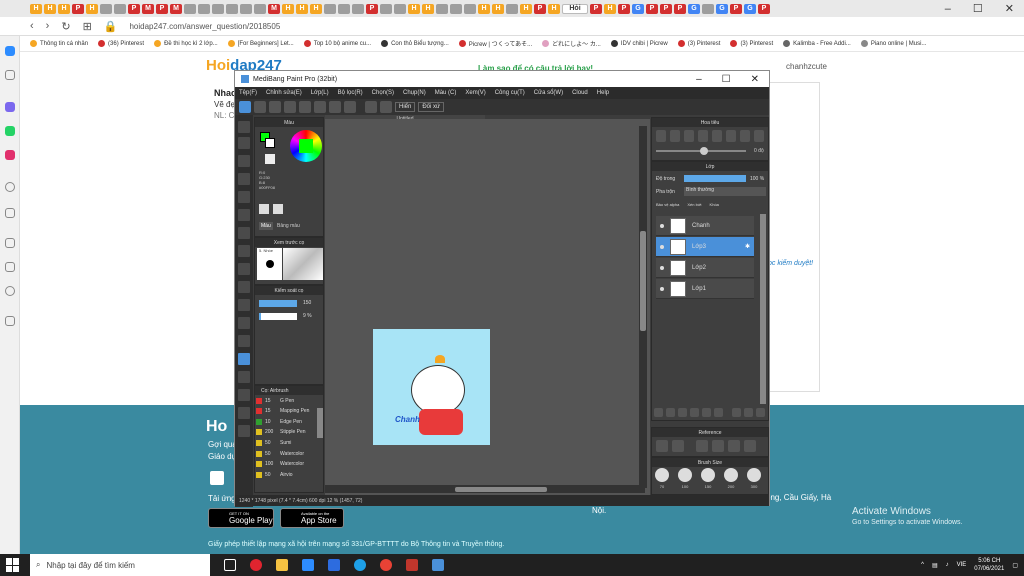 Image resolution: width=1024 pixels, height=576 pixels. What do you see at coordinates (217, 478) in the screenshot?
I see `facebook-icon` at bounding box center [217, 478].